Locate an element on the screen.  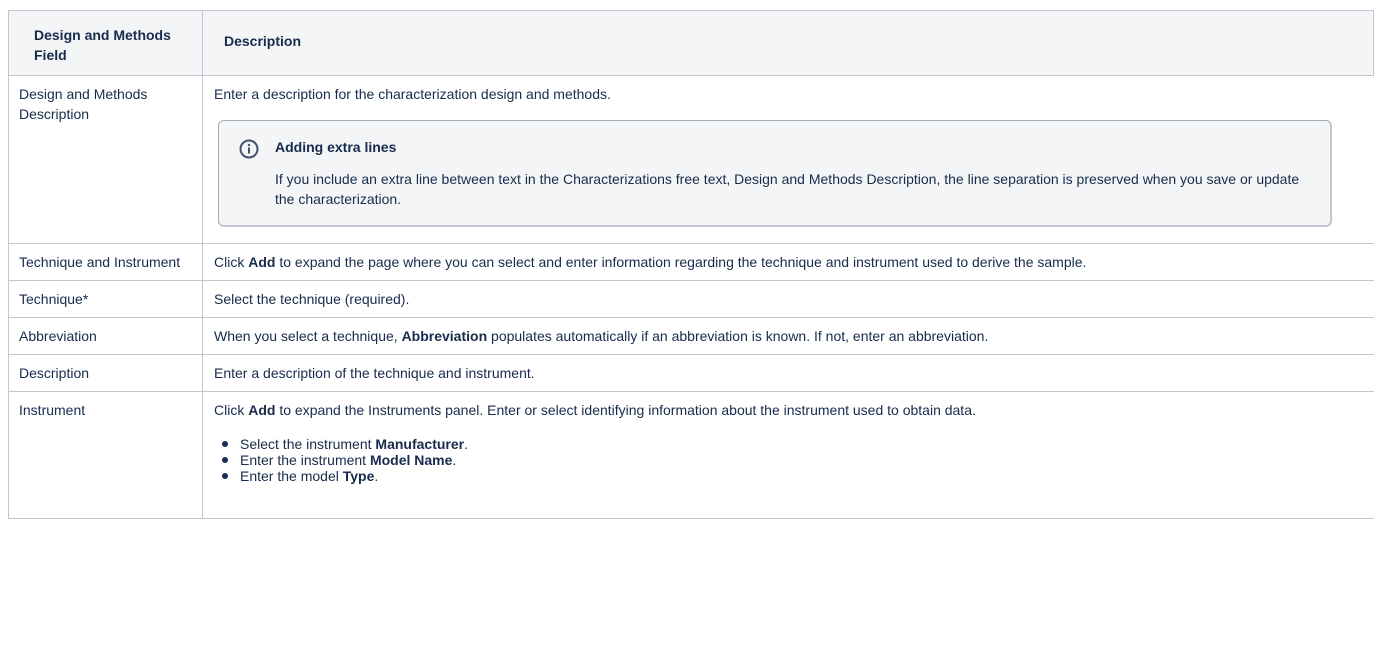
list-item: Enter the model Type. is located at coordinates (793, 476).